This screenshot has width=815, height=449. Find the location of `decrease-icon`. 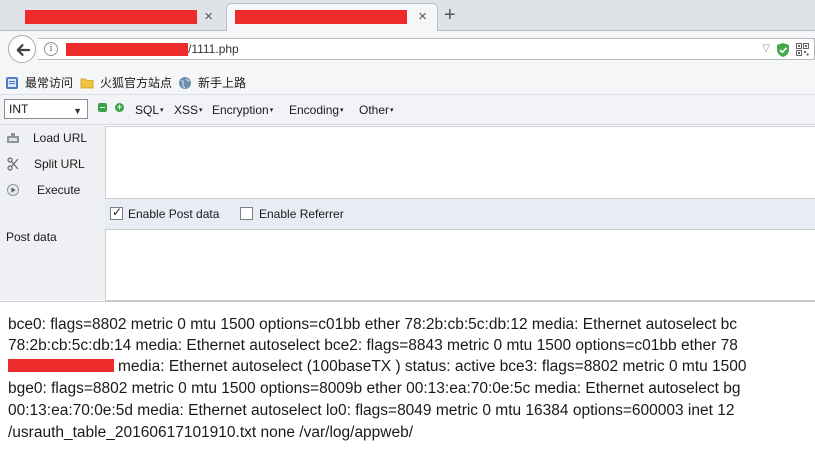

decrease-icon is located at coordinates (102, 107).